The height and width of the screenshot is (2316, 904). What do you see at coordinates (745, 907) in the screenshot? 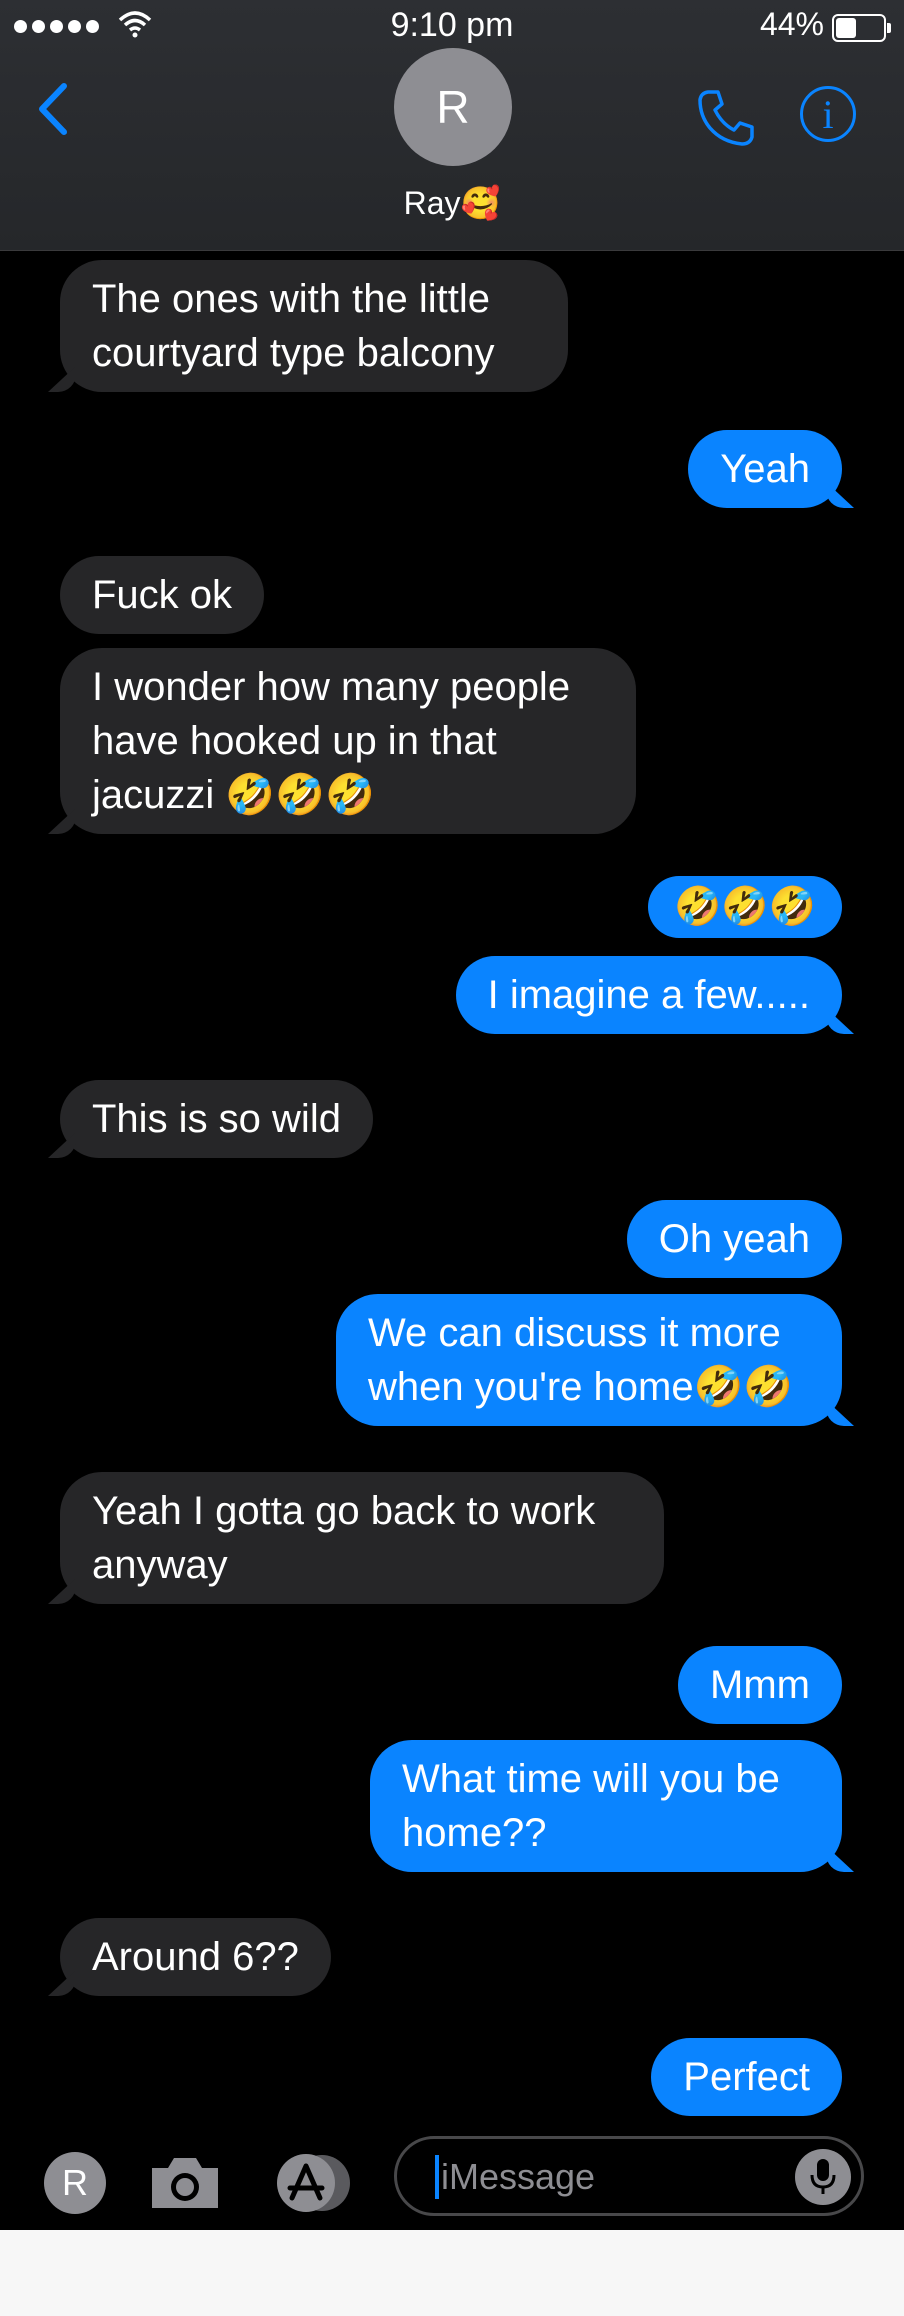
I see `outgoing-message: 🤣🤣🤣` at bounding box center [745, 907].